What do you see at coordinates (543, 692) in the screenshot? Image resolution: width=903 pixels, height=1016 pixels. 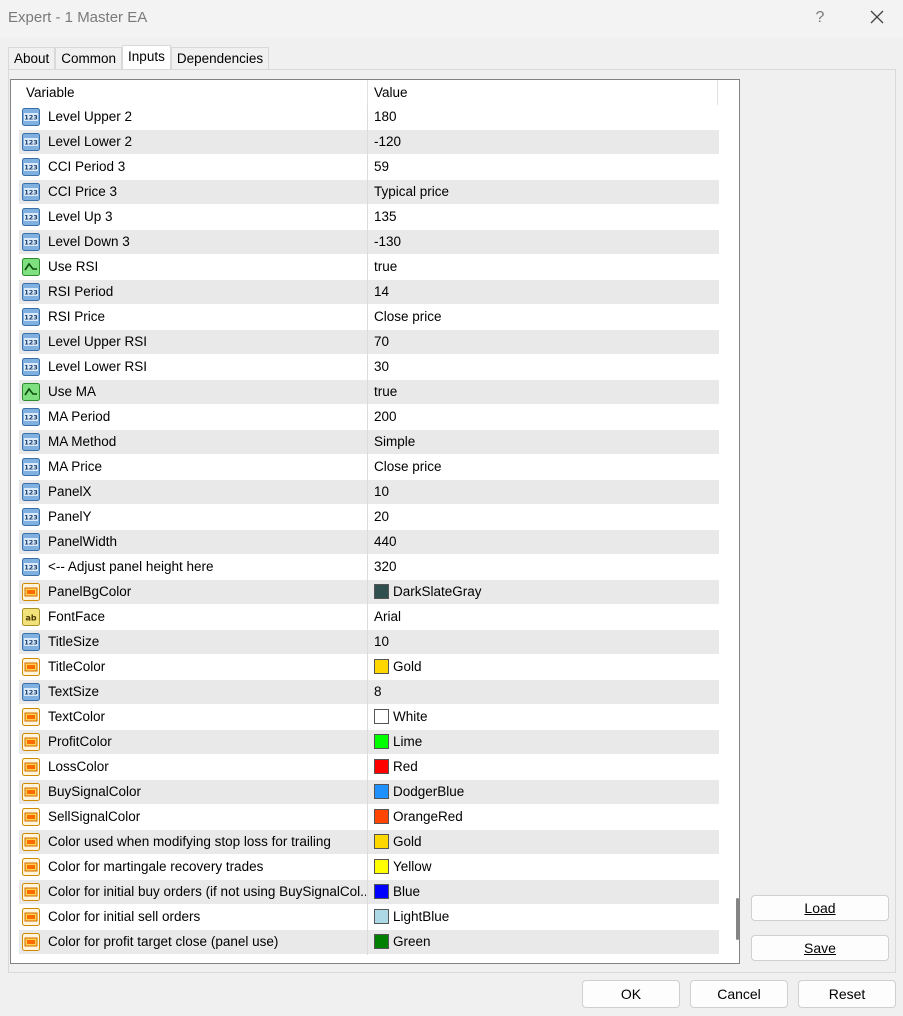 I see `value-cell: 8` at bounding box center [543, 692].